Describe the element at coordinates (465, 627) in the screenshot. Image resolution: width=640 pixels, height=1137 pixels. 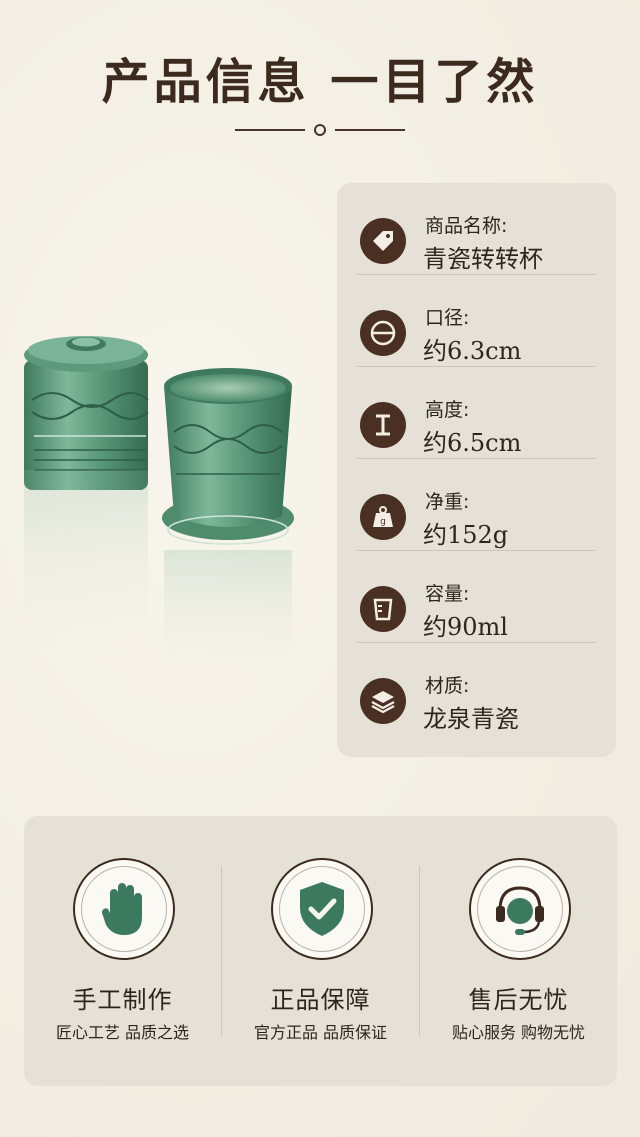
I see `spec-value: 约90ml` at that location.